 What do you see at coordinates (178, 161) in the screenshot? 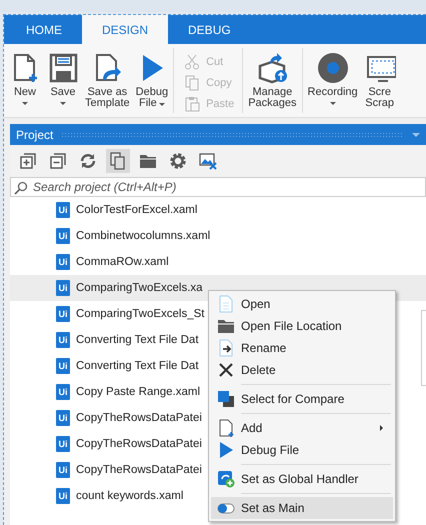
I see `settings-icon` at bounding box center [178, 161].